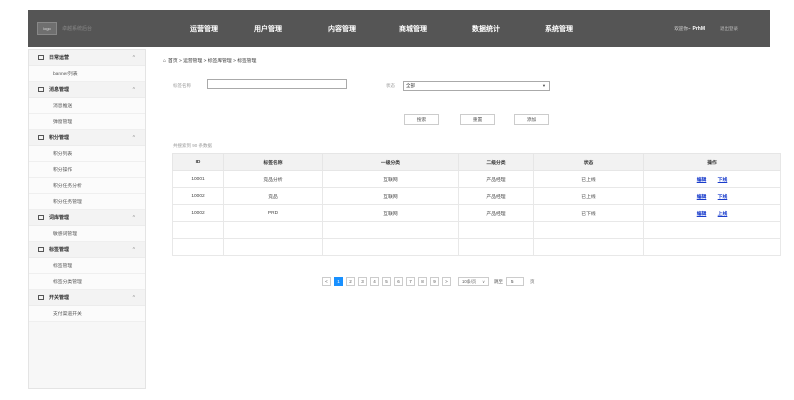  What do you see at coordinates (410, 85) in the screenshot?
I see `status-select-value: 全部` at bounding box center [410, 85].